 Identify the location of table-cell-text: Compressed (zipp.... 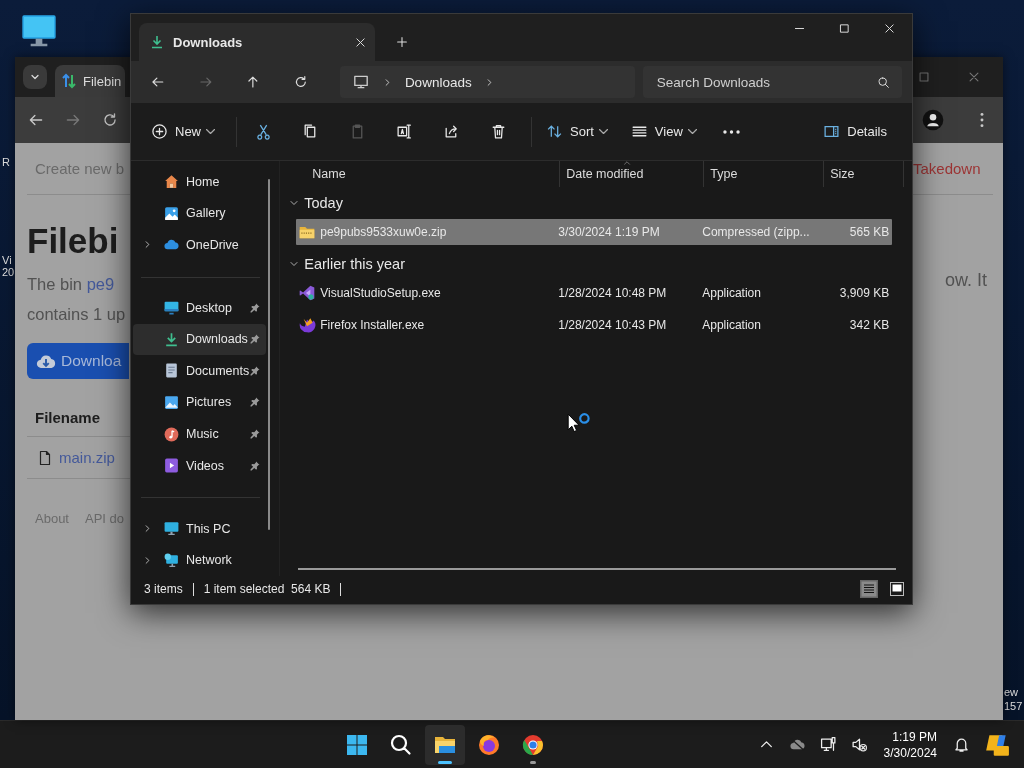
(756, 232).